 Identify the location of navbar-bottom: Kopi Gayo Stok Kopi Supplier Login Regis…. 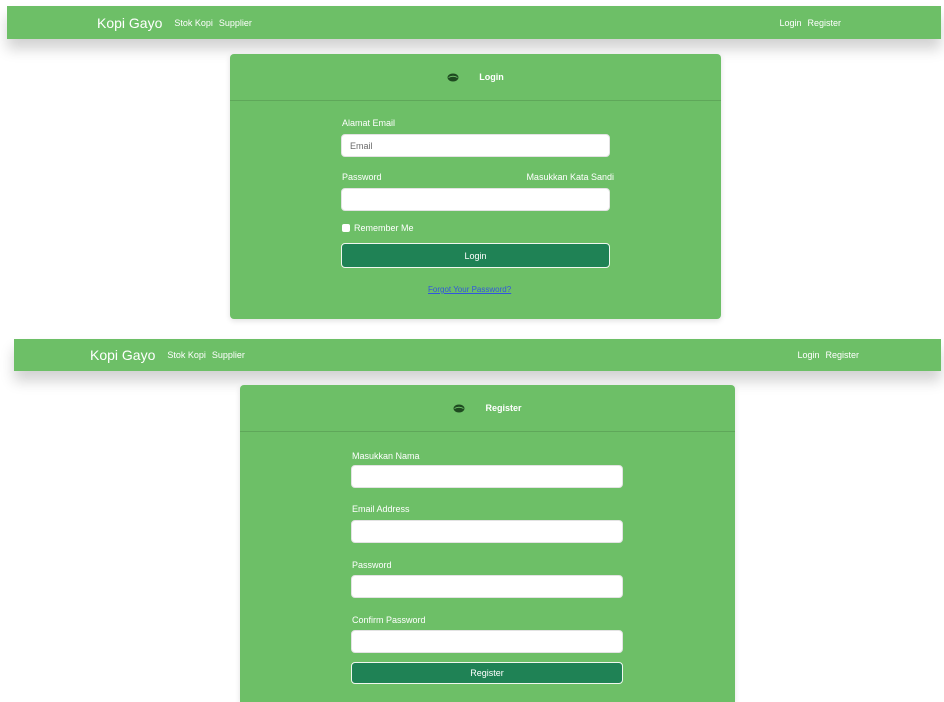
(477, 355).